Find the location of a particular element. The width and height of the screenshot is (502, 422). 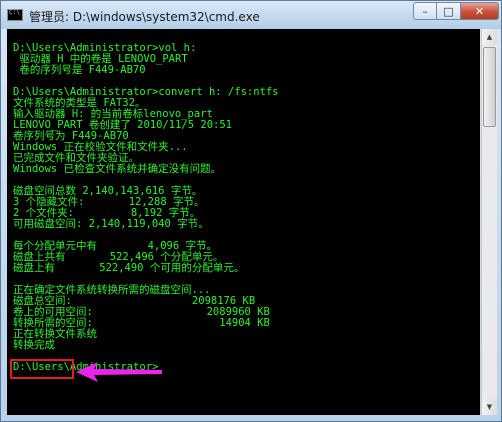

window-title: 管理员: D:\windows\system32\cmd.exe is located at coordinates (144, 17).